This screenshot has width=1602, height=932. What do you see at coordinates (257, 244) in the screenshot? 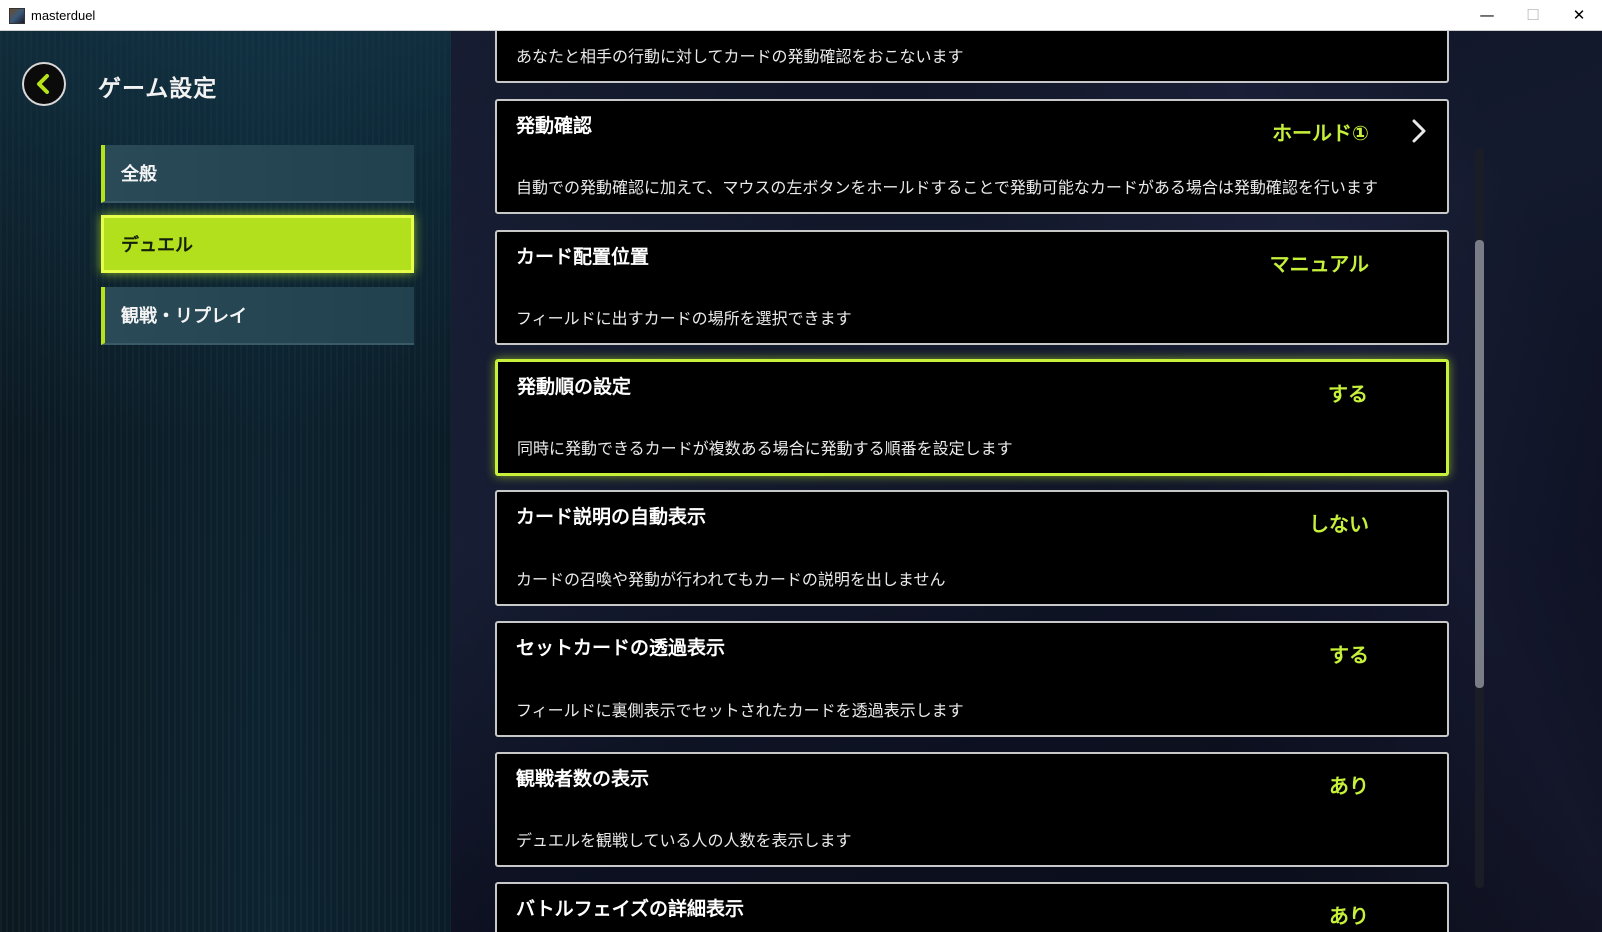
I see `sidebar-item-duel: デュエル` at bounding box center [257, 244].